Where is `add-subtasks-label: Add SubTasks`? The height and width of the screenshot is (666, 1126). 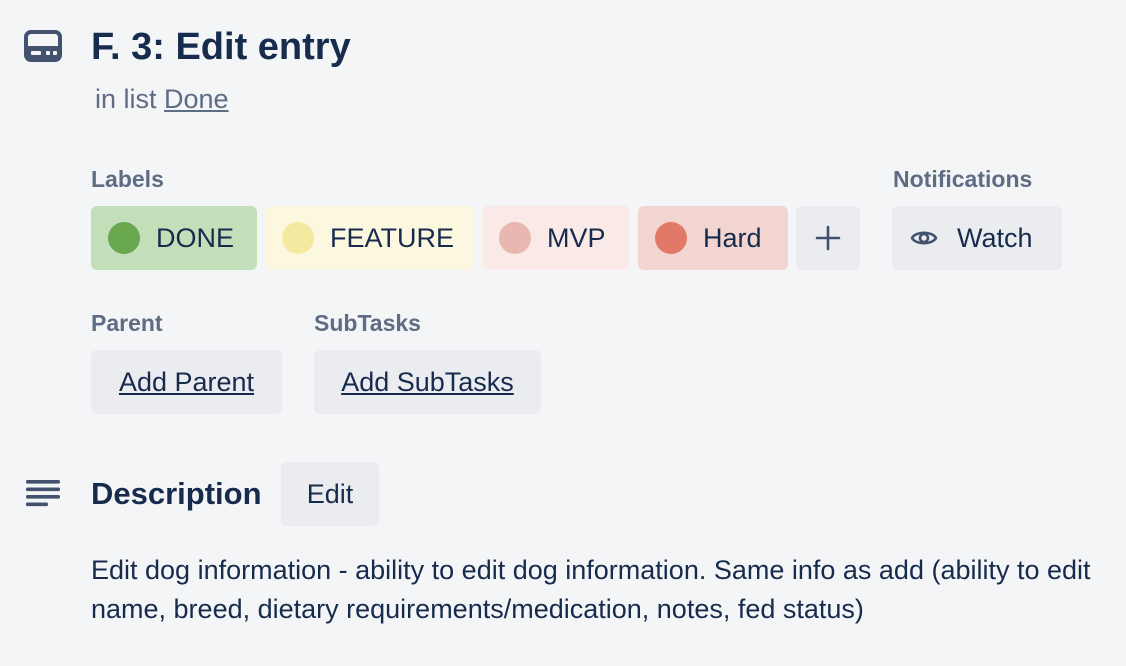
add-subtasks-label: Add SubTasks is located at coordinates (427, 381).